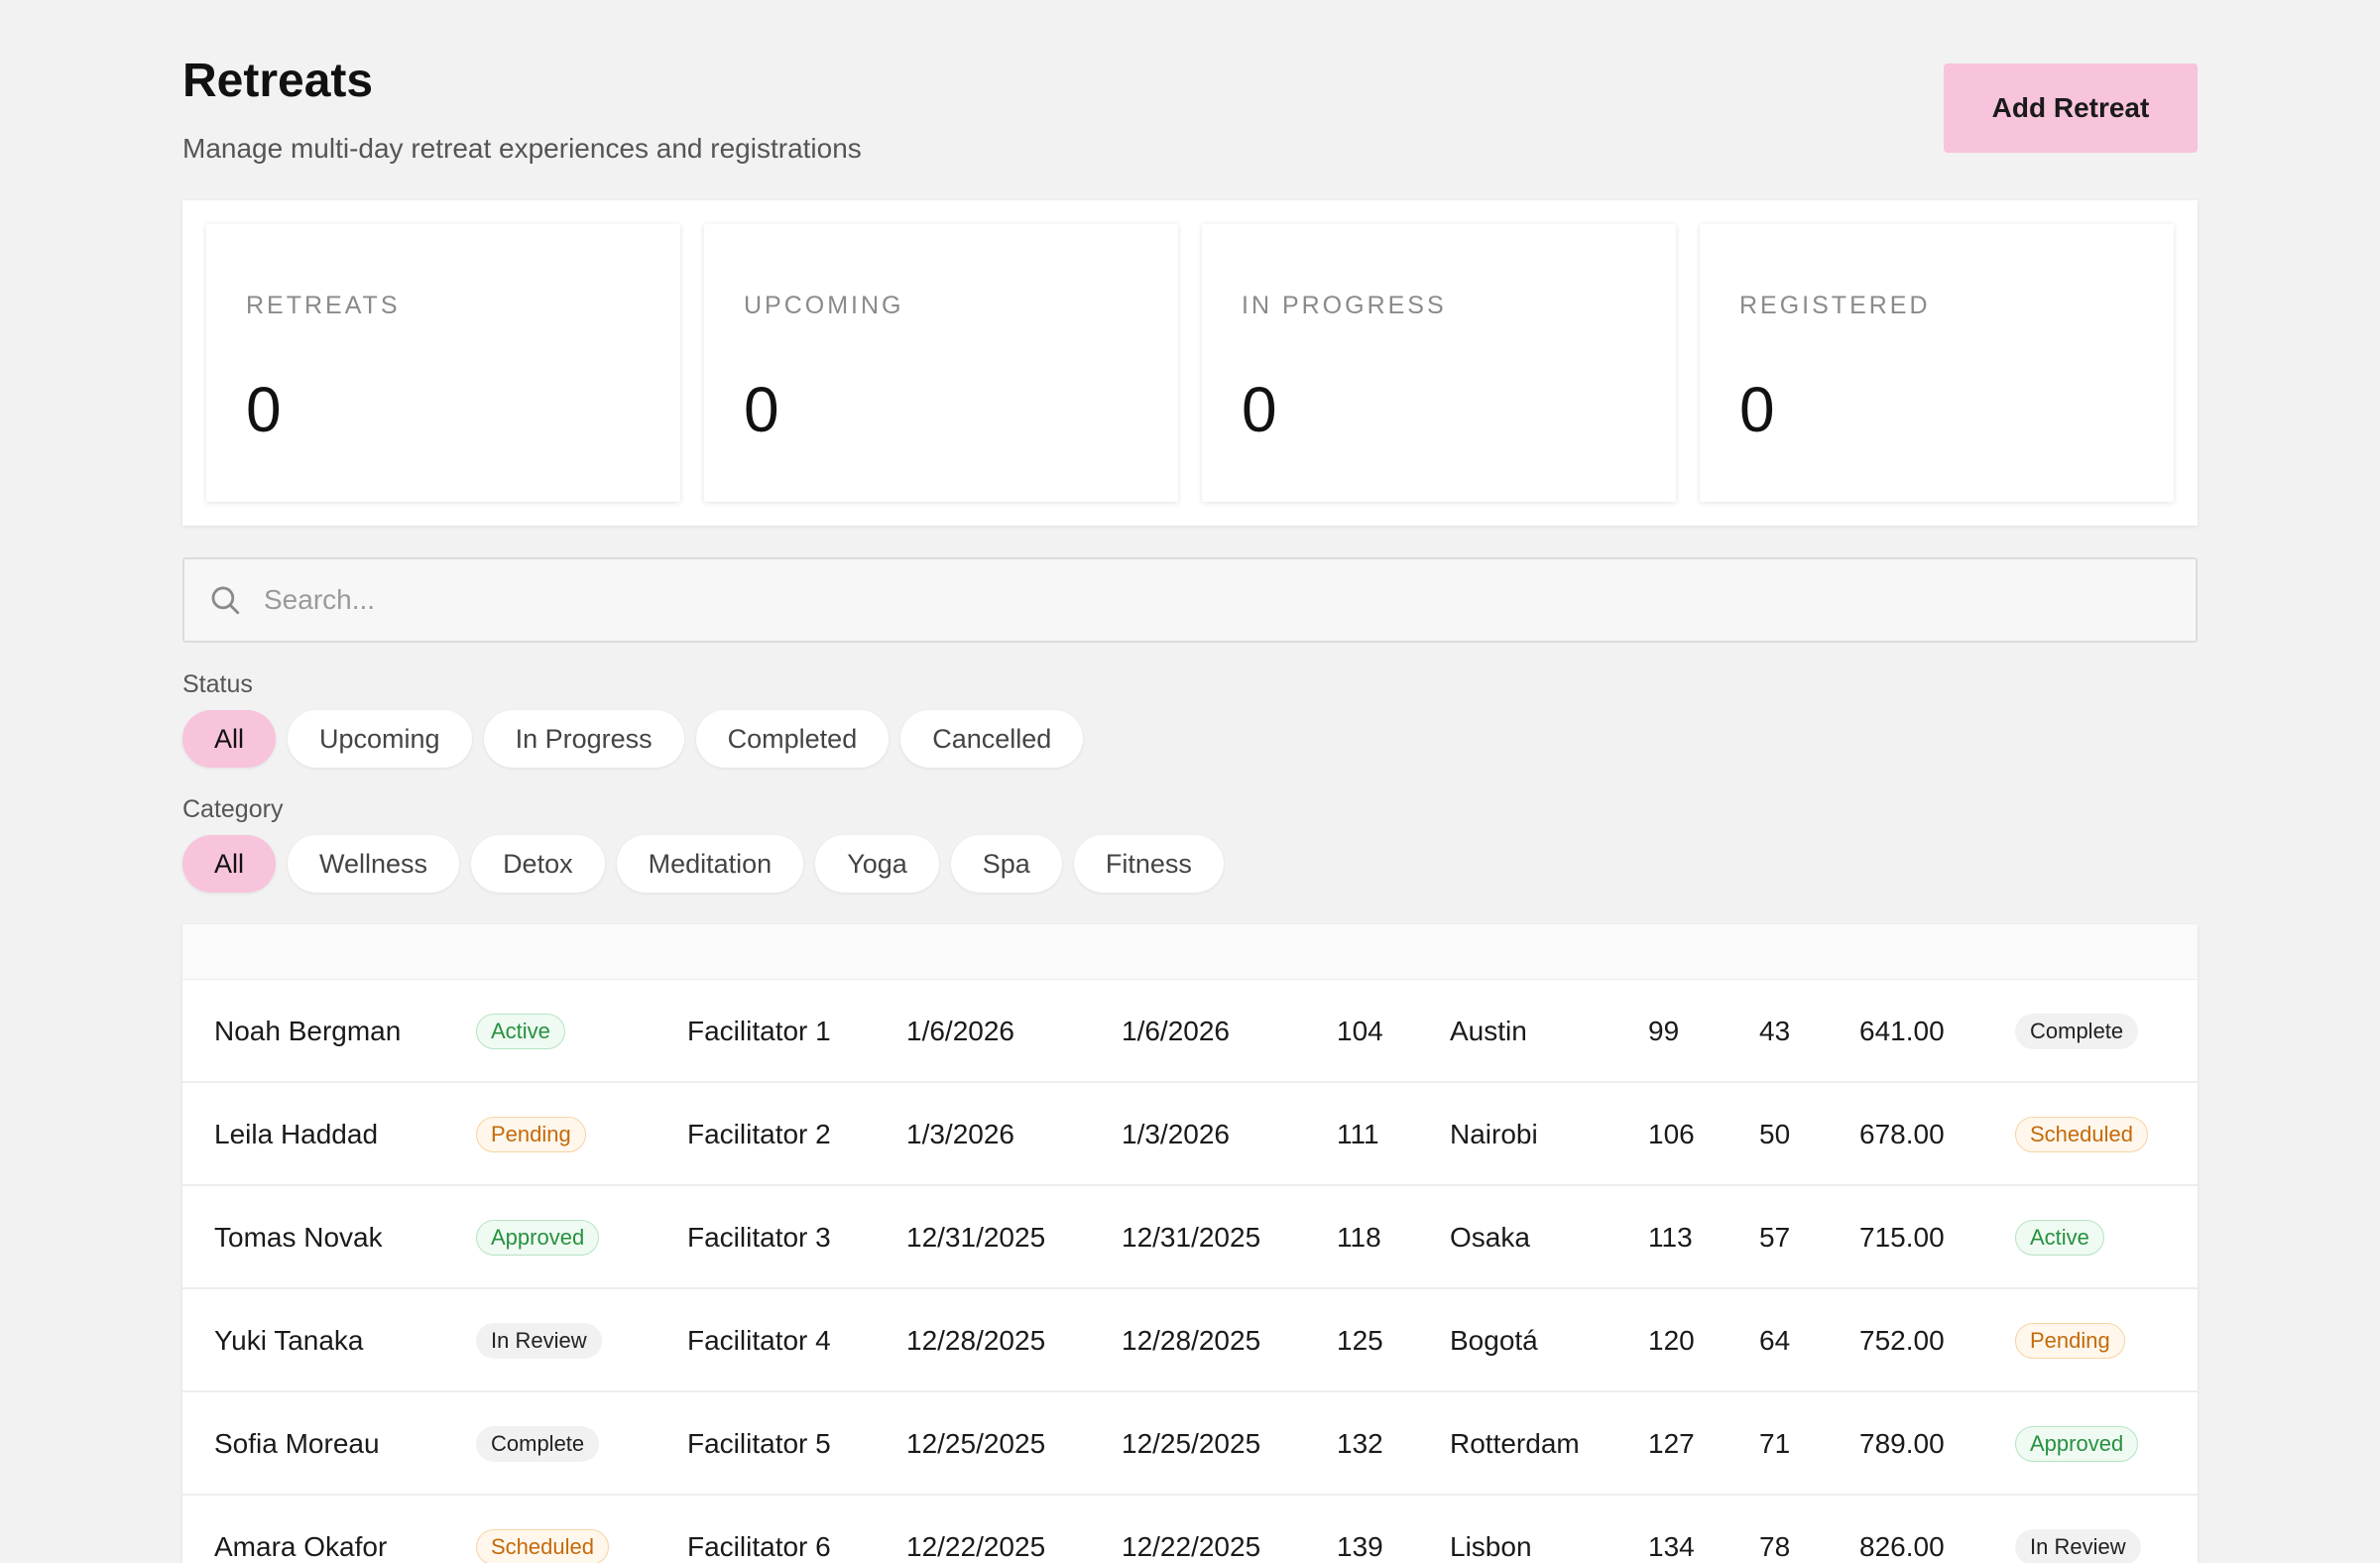  Describe the element at coordinates (298, 1238) in the screenshot. I see `cell-name: Tomas Novak` at that location.